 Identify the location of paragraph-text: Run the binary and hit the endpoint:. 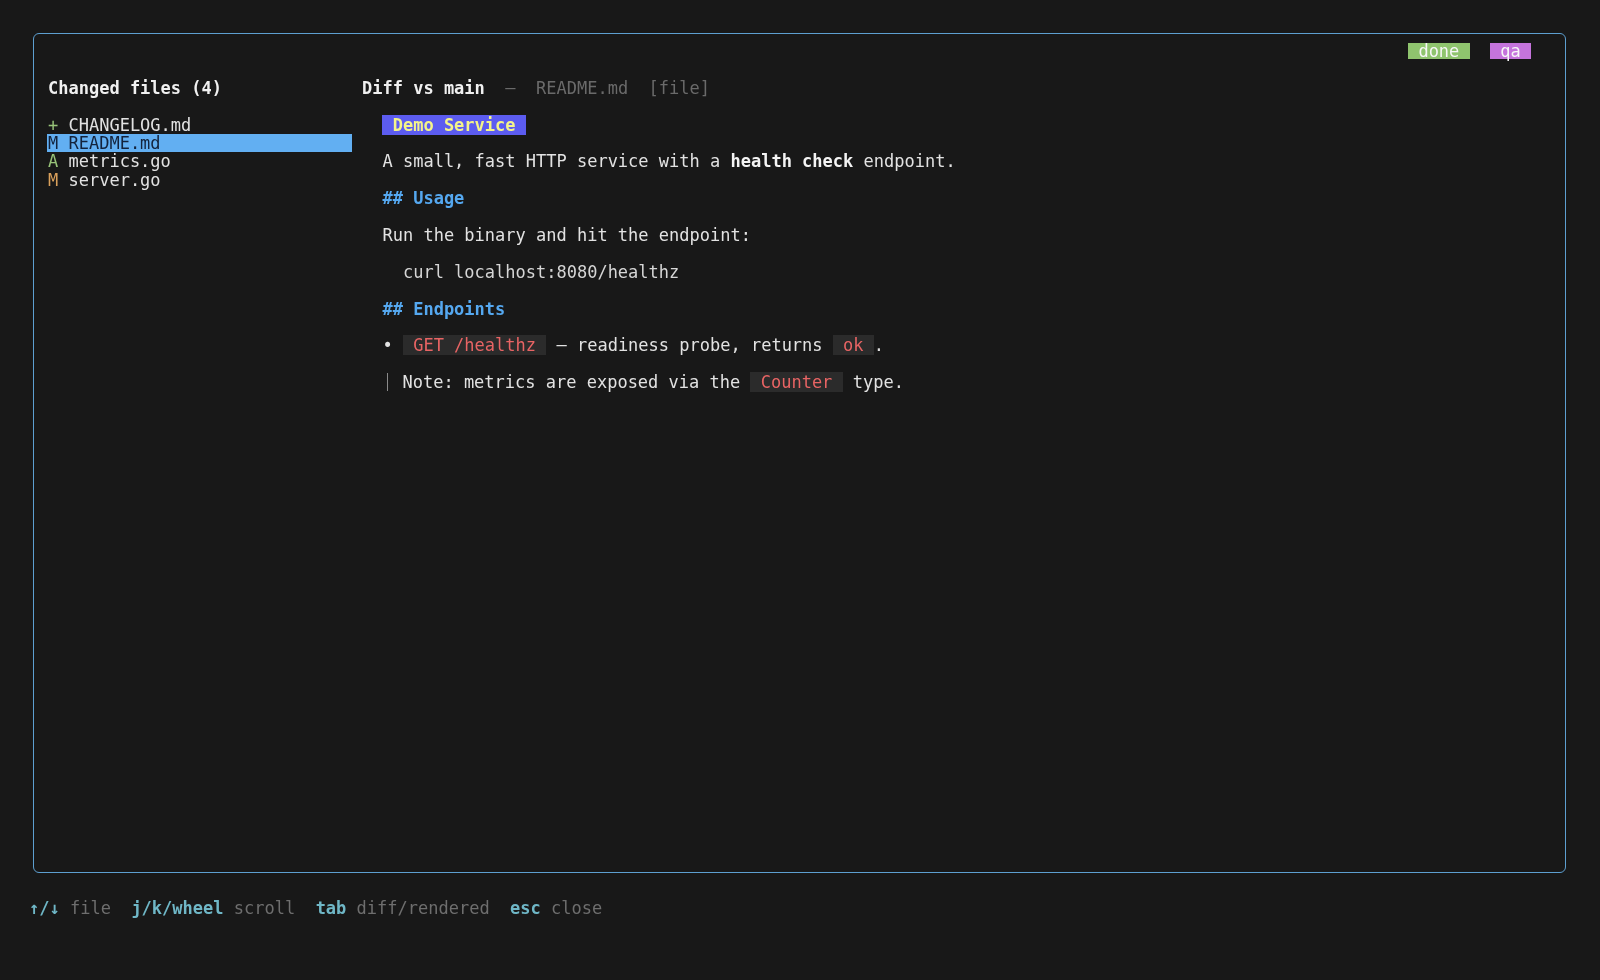
(566, 234).